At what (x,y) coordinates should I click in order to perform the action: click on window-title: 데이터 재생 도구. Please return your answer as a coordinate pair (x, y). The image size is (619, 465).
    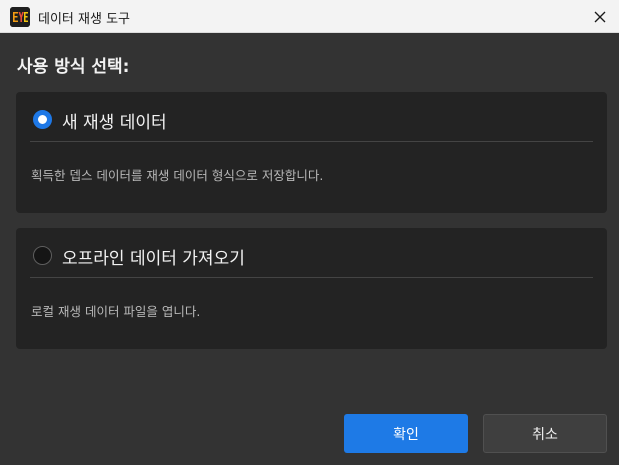
    Looking at the image, I should click on (84, 19).